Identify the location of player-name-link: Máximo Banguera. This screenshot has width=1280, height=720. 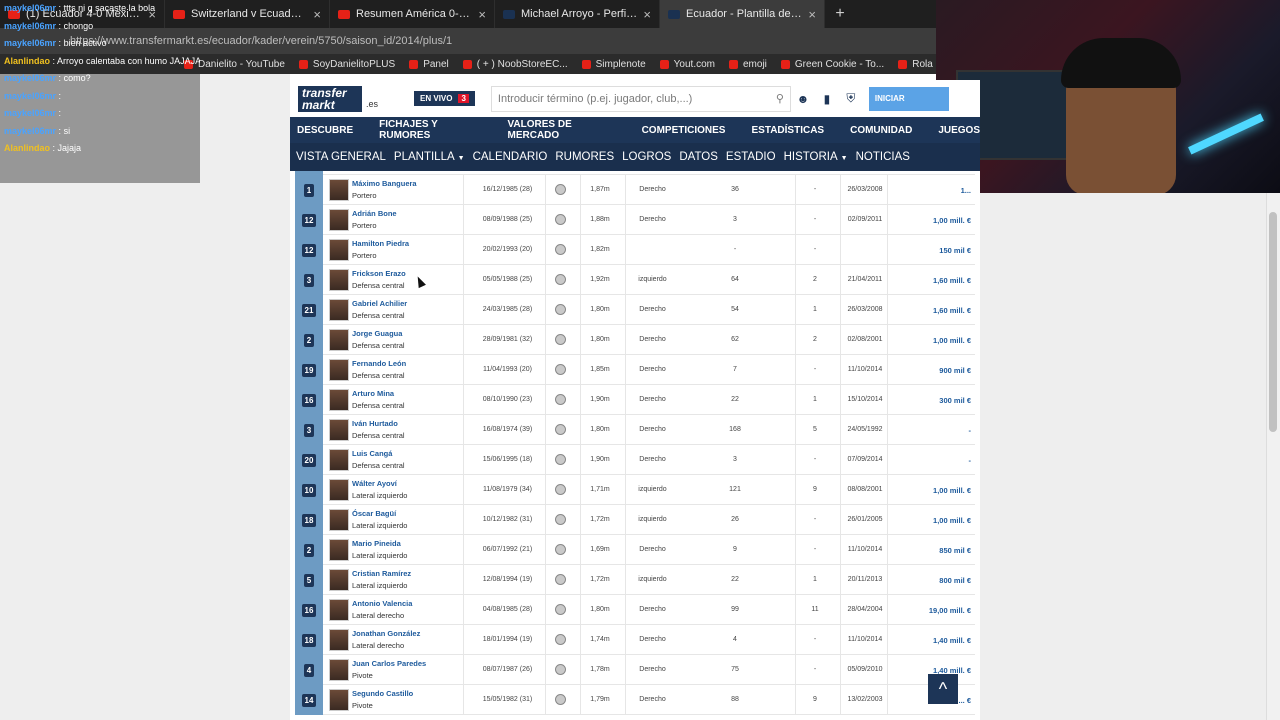
(384, 183).